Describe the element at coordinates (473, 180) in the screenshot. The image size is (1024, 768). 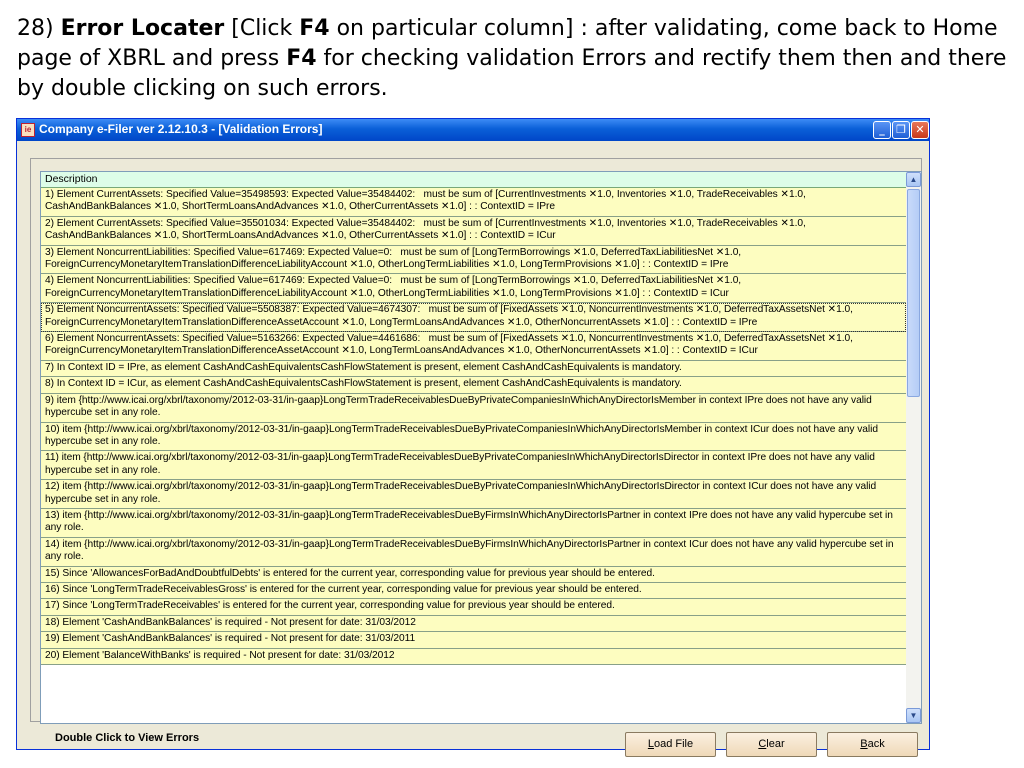
I see `column-header-description: Description` at that location.